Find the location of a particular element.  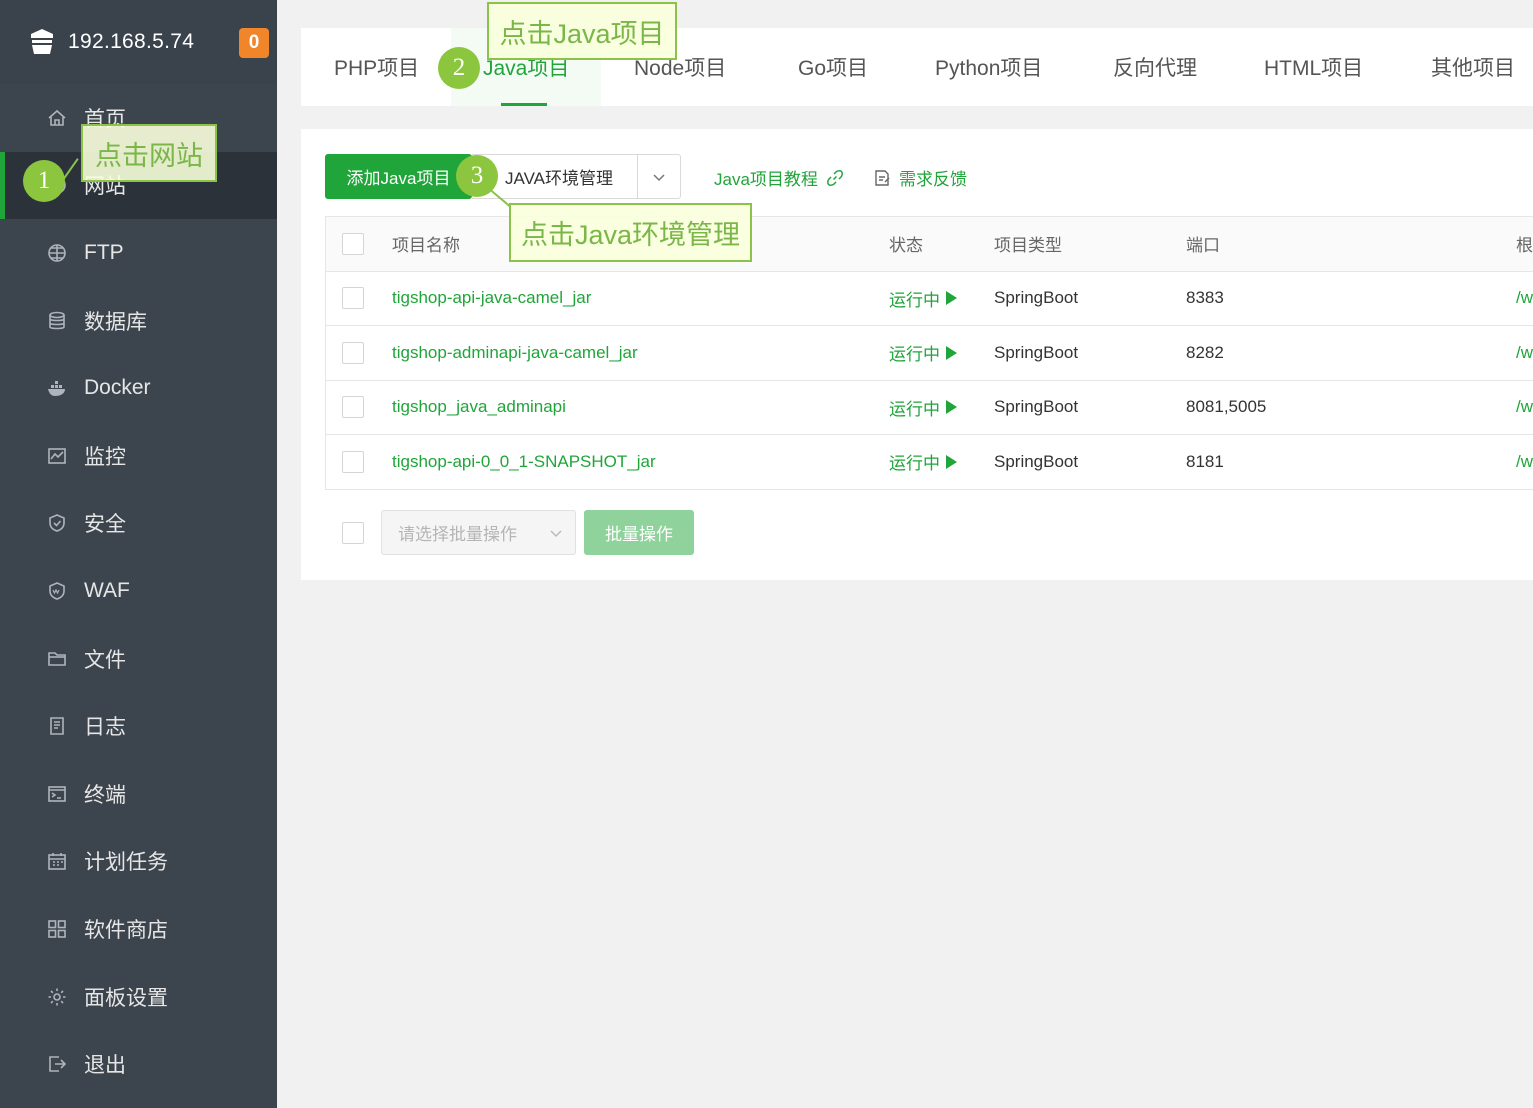

annotation-step2-note: 点击Java项目 is located at coordinates (582, 31).